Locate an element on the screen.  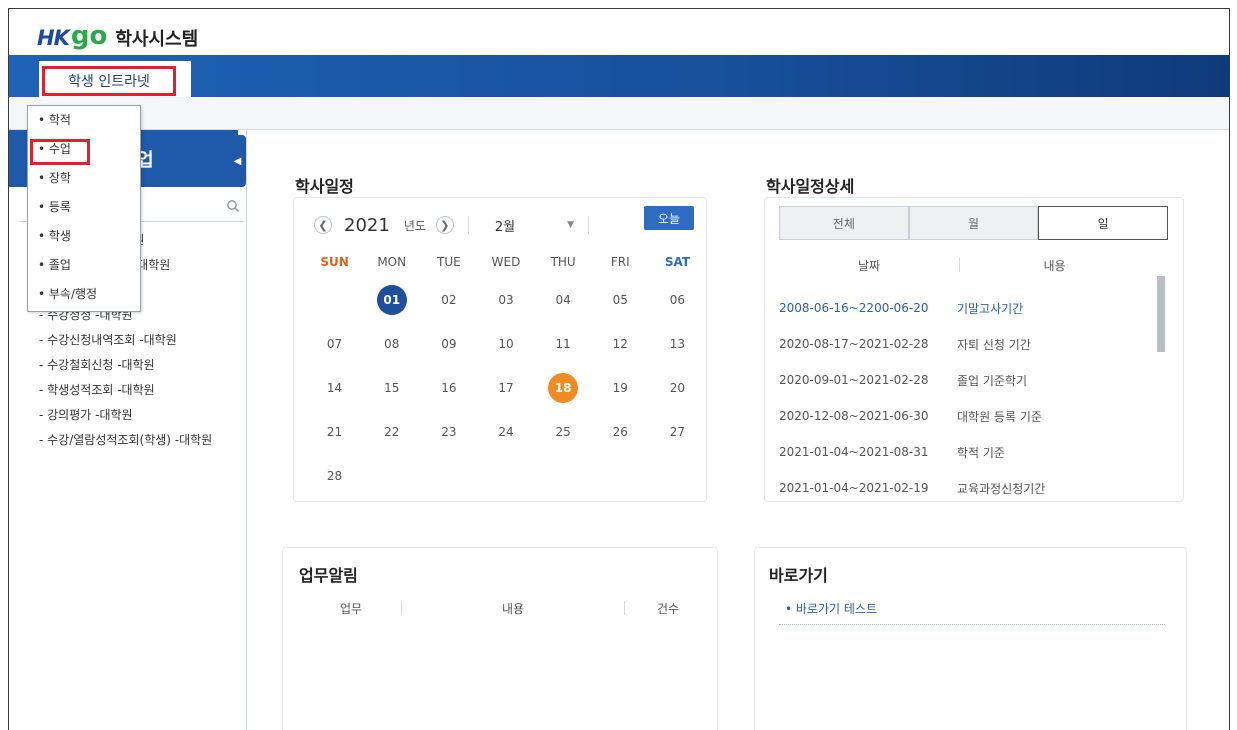
schedule-date: 2021-01-04~2021-08-31 is located at coordinates (854, 452).